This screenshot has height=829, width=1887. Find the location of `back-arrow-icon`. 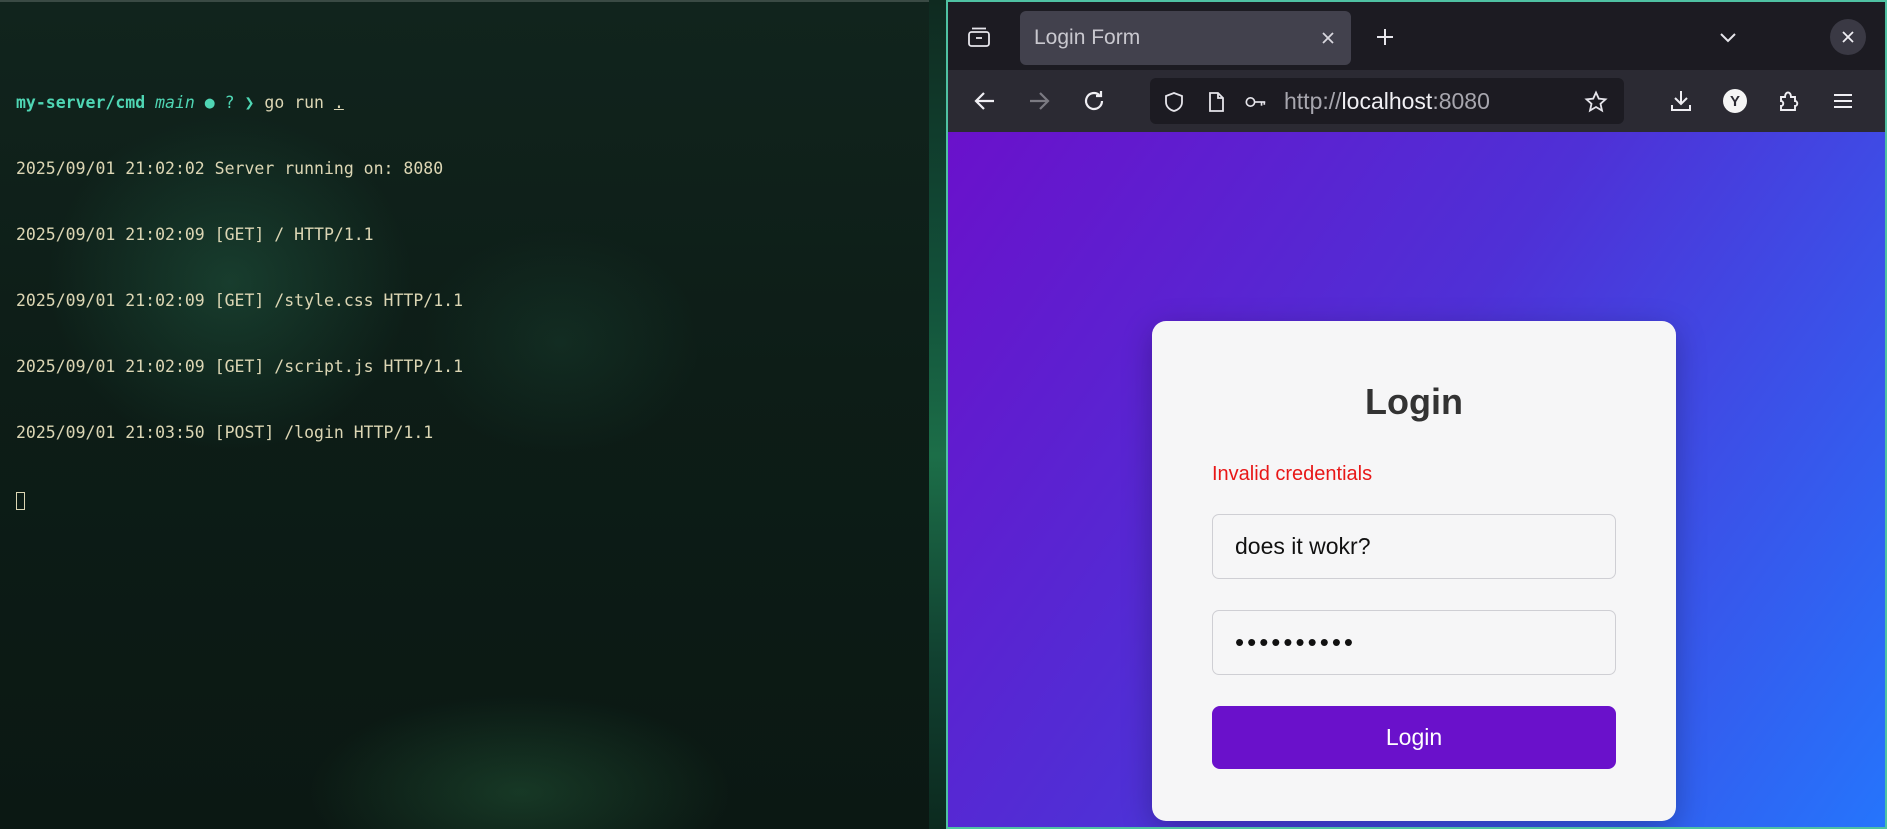

back-arrow-icon is located at coordinates (985, 101).